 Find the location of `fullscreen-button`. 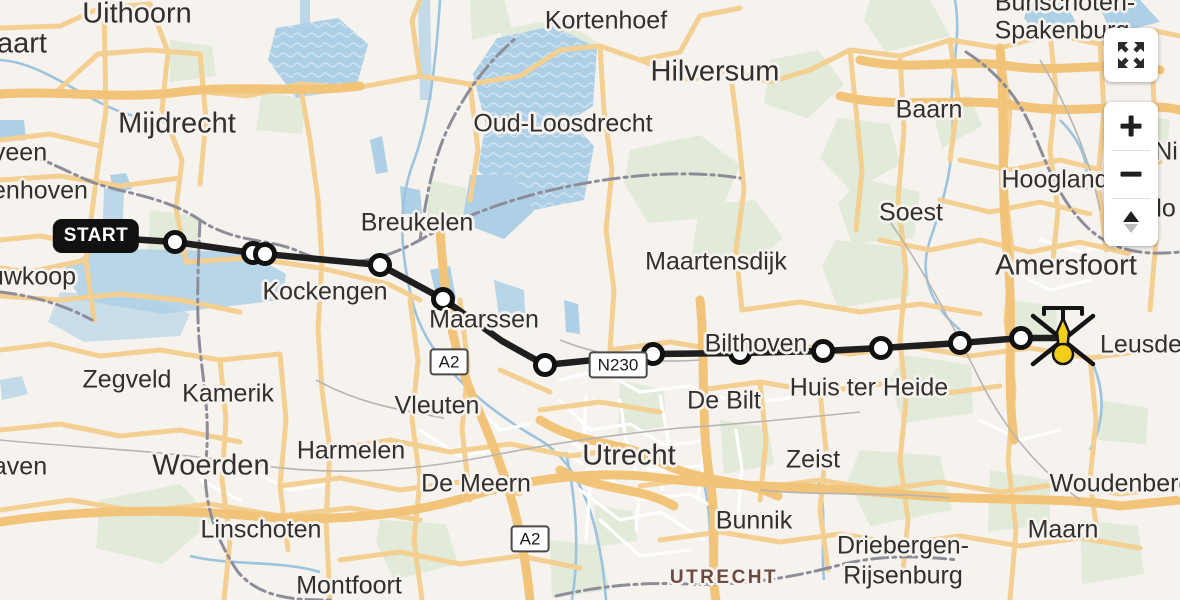

fullscreen-button is located at coordinates (1131, 55).